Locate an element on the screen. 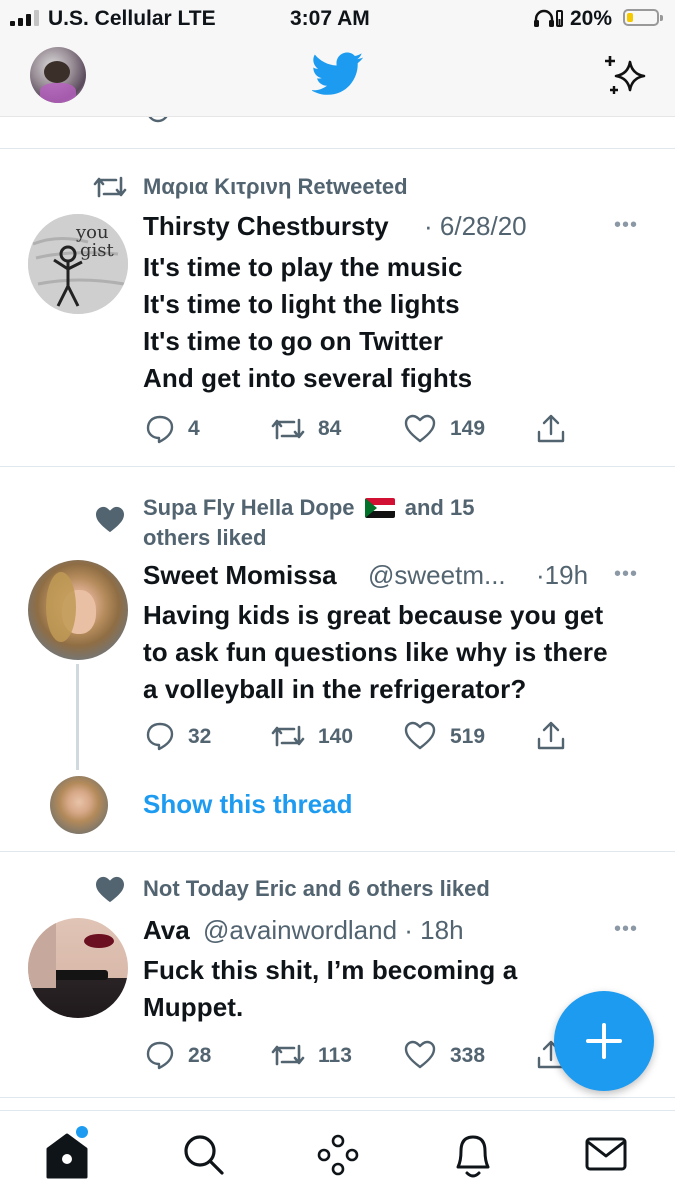 This screenshot has height=1201, width=675. headphones-icon is located at coordinates (548, 18).